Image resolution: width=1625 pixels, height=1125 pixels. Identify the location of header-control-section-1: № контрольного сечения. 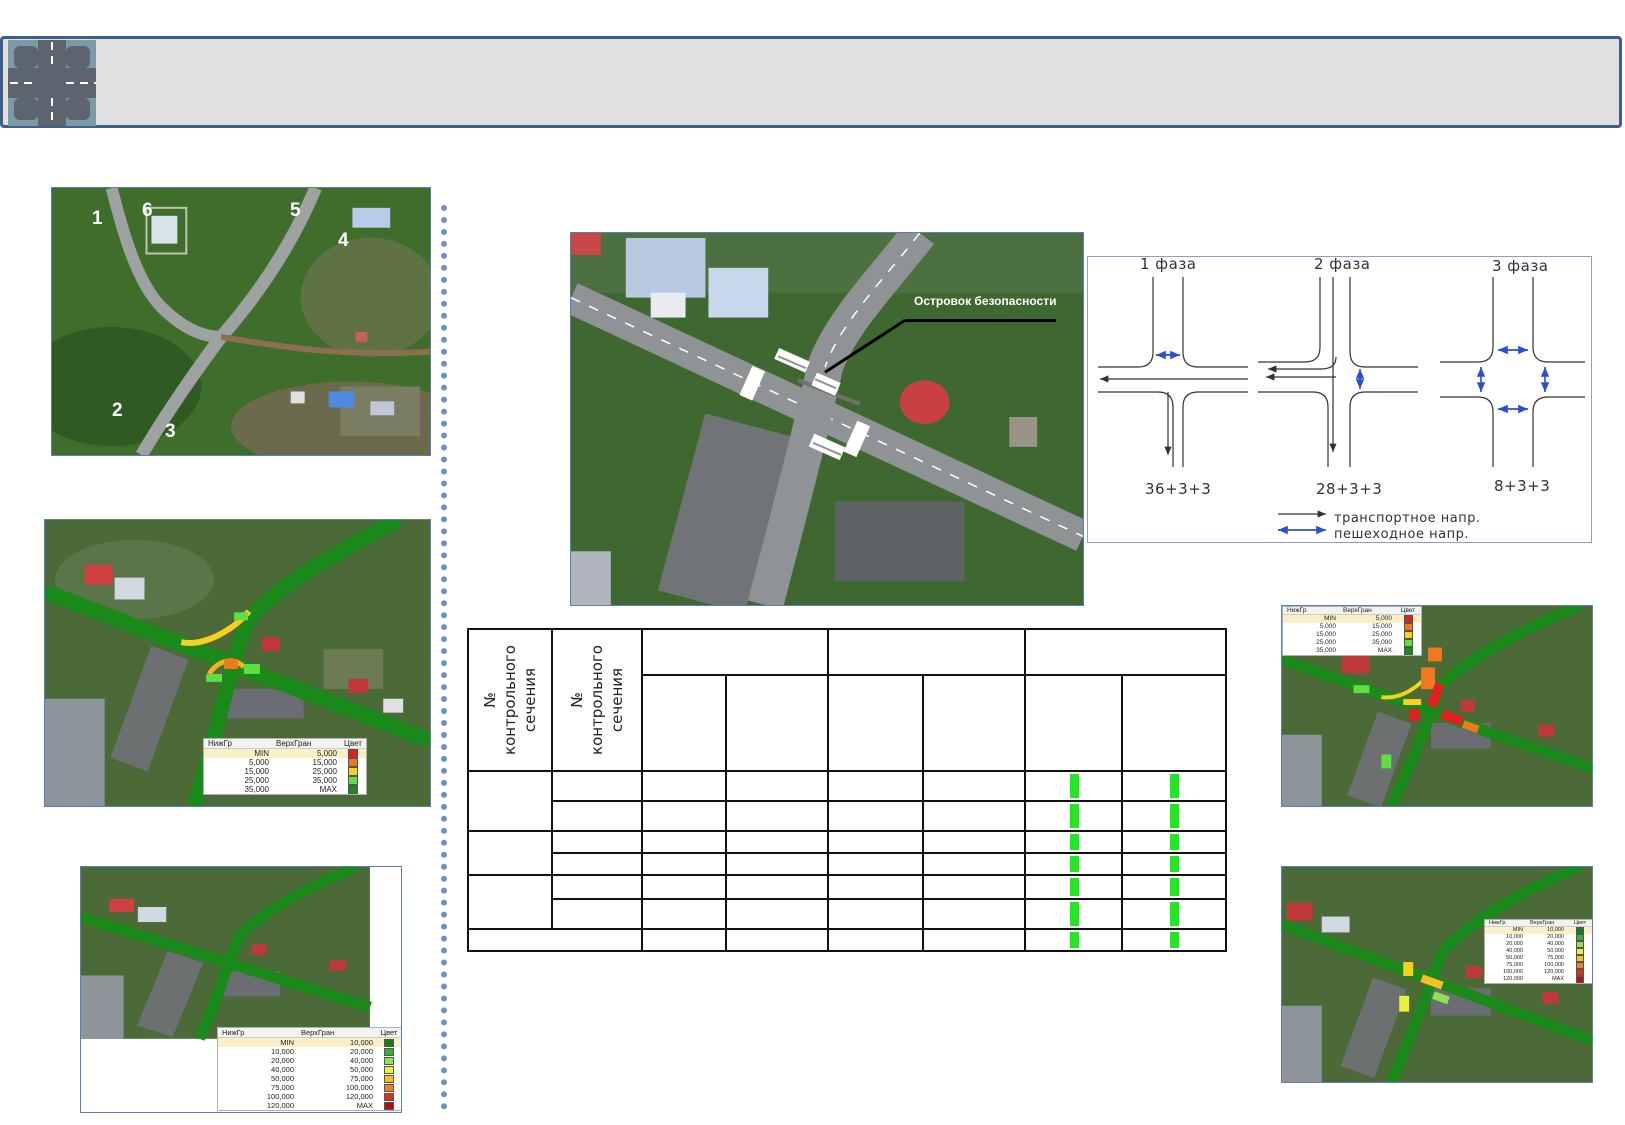
(510, 700).